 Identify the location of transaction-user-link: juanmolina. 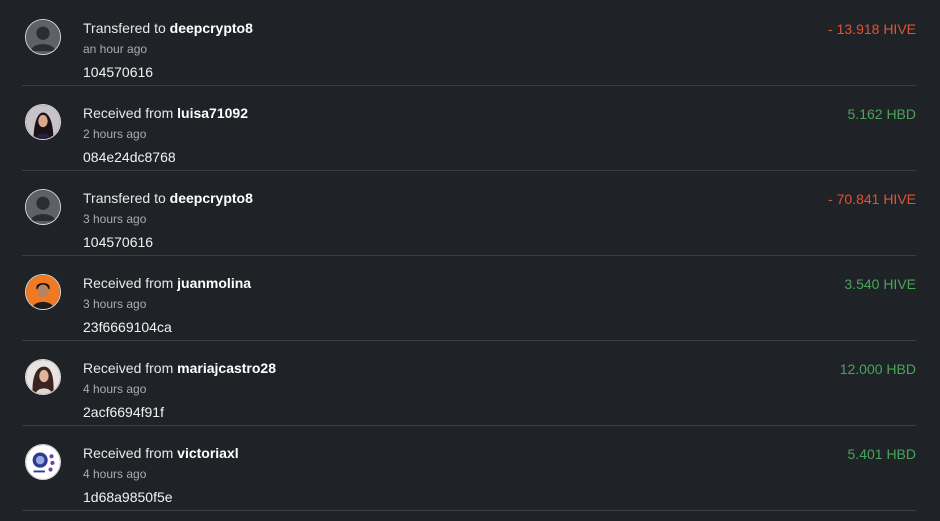
(214, 283).